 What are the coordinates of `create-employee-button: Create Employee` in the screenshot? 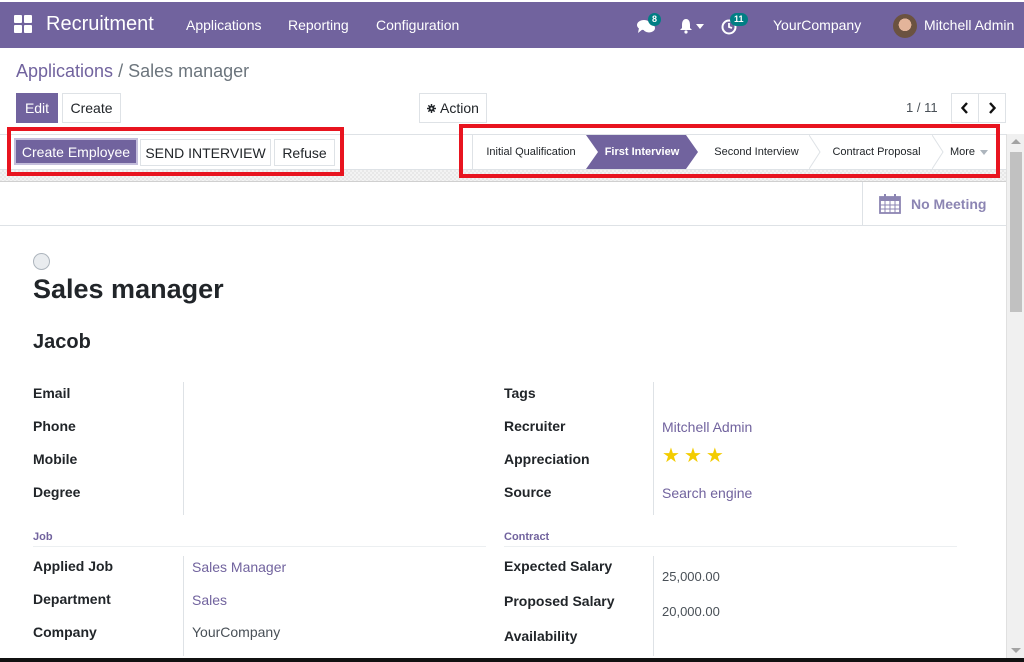 It's located at (76, 151).